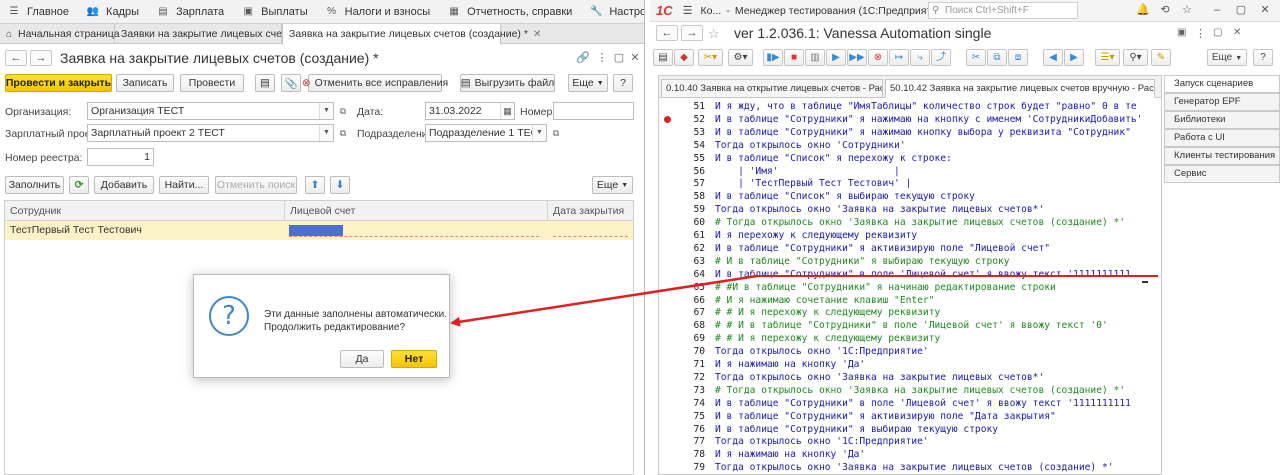 This screenshot has width=1280, height=475. Describe the element at coordinates (1222, 120) in the screenshot. I see `side-tab-libraries: Библиотеки` at that location.